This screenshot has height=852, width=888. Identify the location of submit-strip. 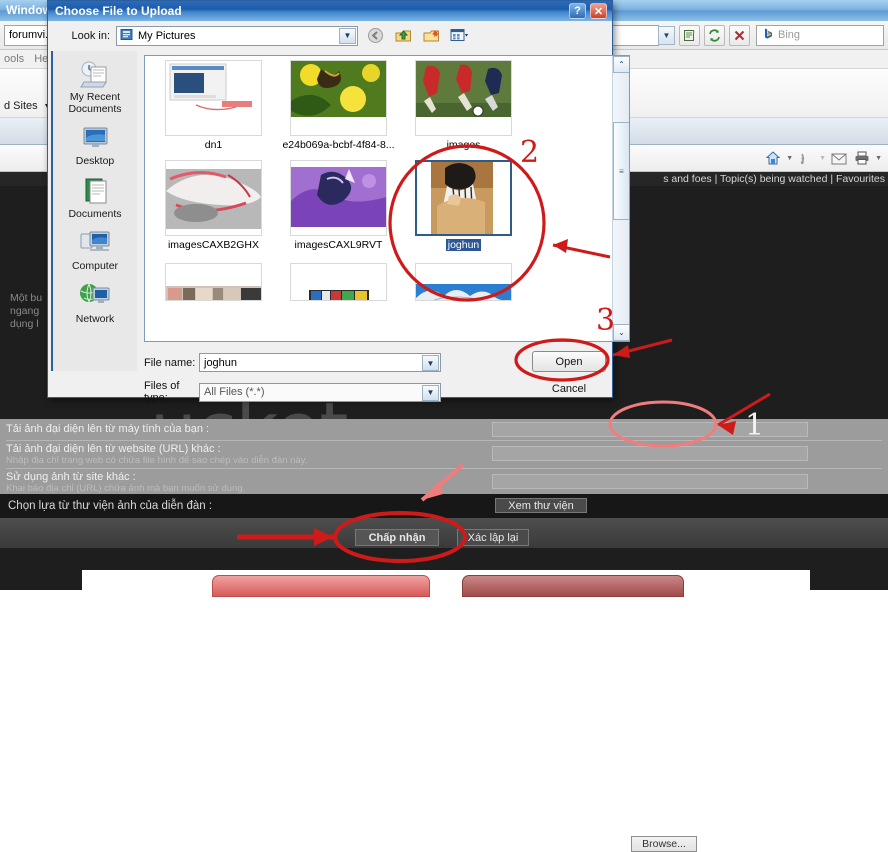
(444, 533).